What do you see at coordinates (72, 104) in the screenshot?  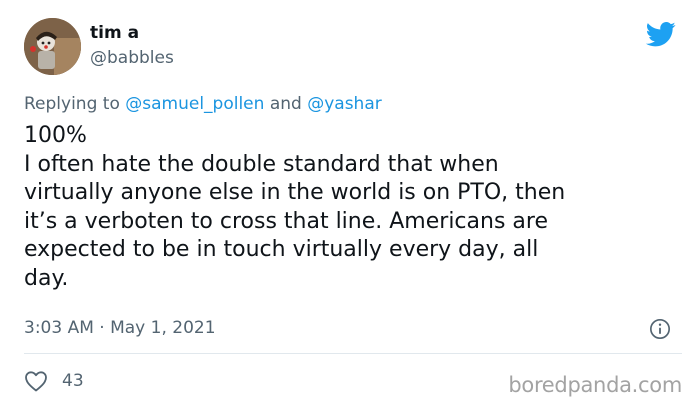 I see `replying-prefix: Replying to` at bounding box center [72, 104].